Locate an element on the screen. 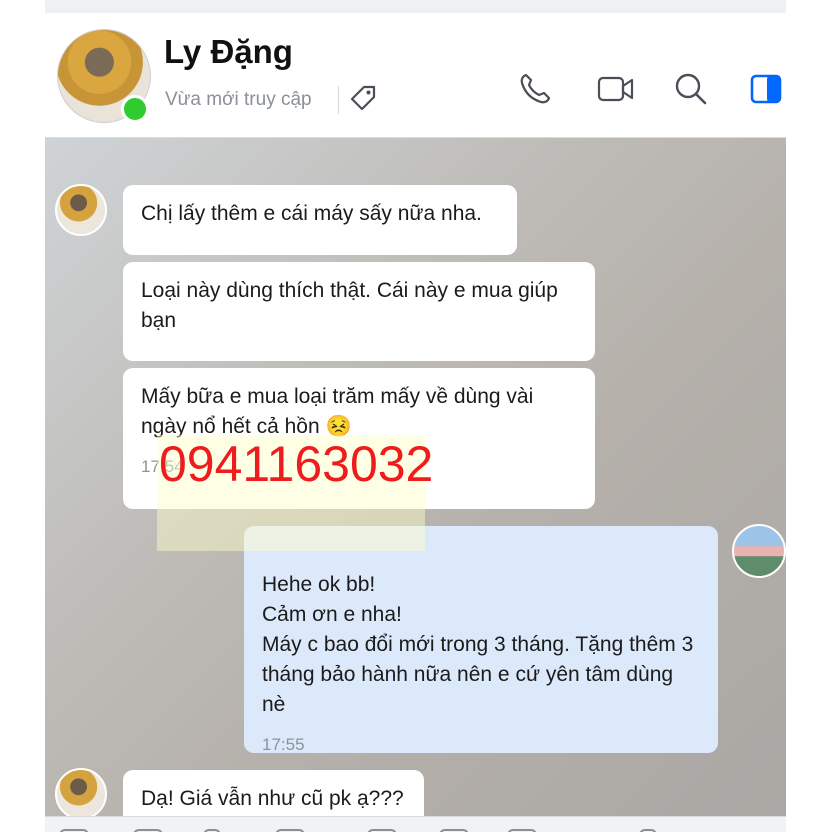 The height and width of the screenshot is (832, 832). phone-icon is located at coordinates (535, 89).